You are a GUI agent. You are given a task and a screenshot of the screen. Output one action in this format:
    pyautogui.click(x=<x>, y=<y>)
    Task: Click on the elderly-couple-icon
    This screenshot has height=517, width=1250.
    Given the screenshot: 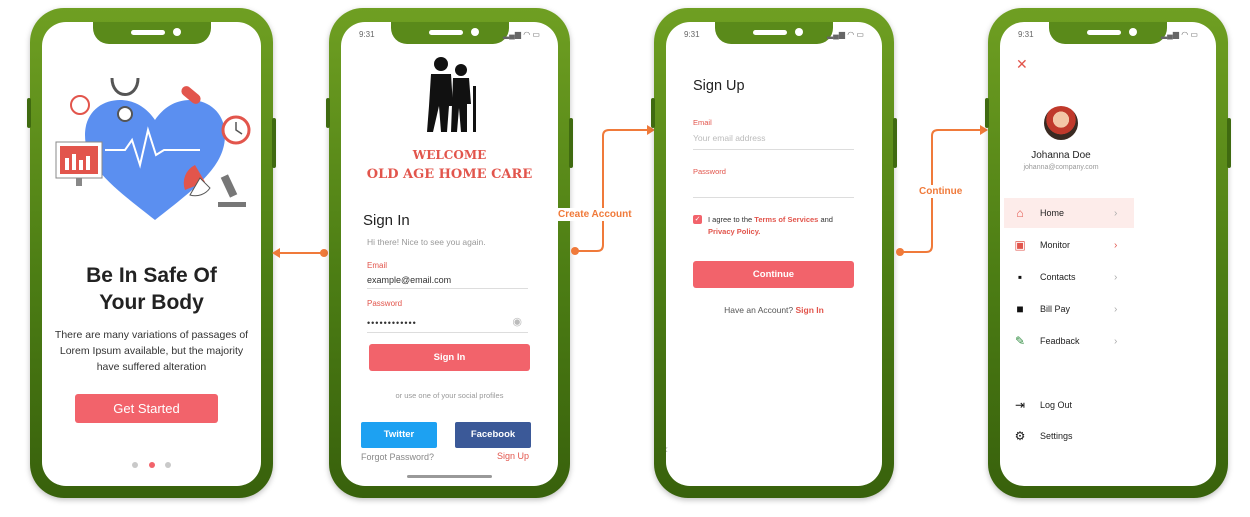 What is the action you would take?
    pyautogui.click(x=451, y=94)
    